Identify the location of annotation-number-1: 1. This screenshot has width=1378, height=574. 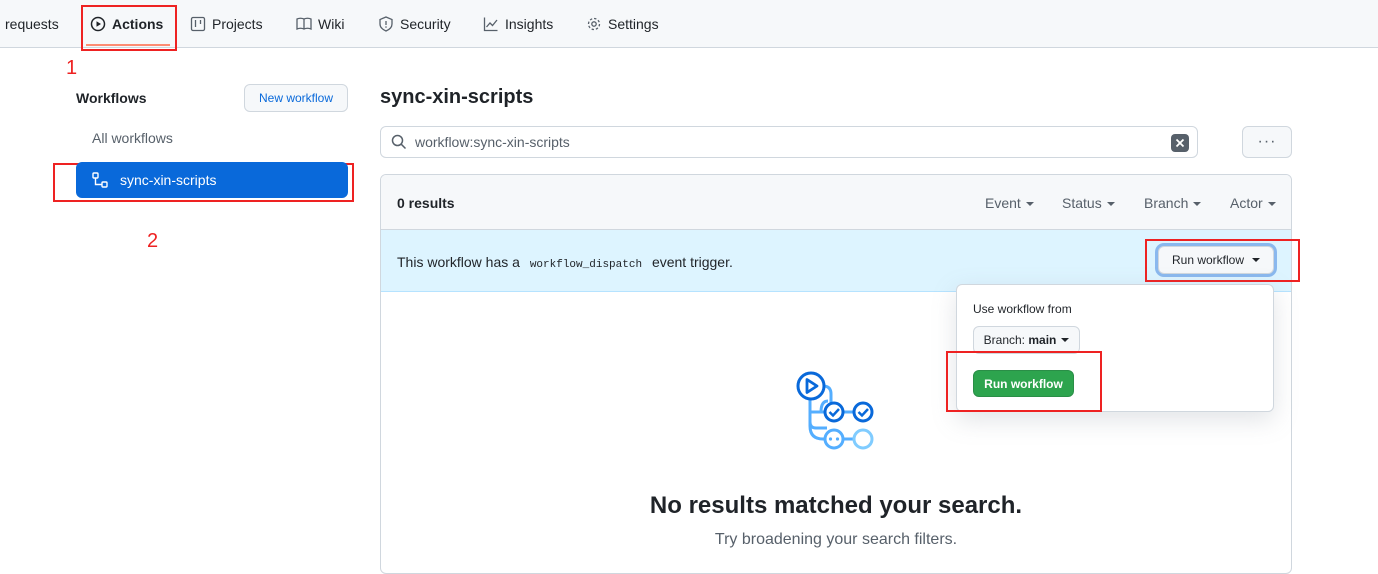
(72, 68).